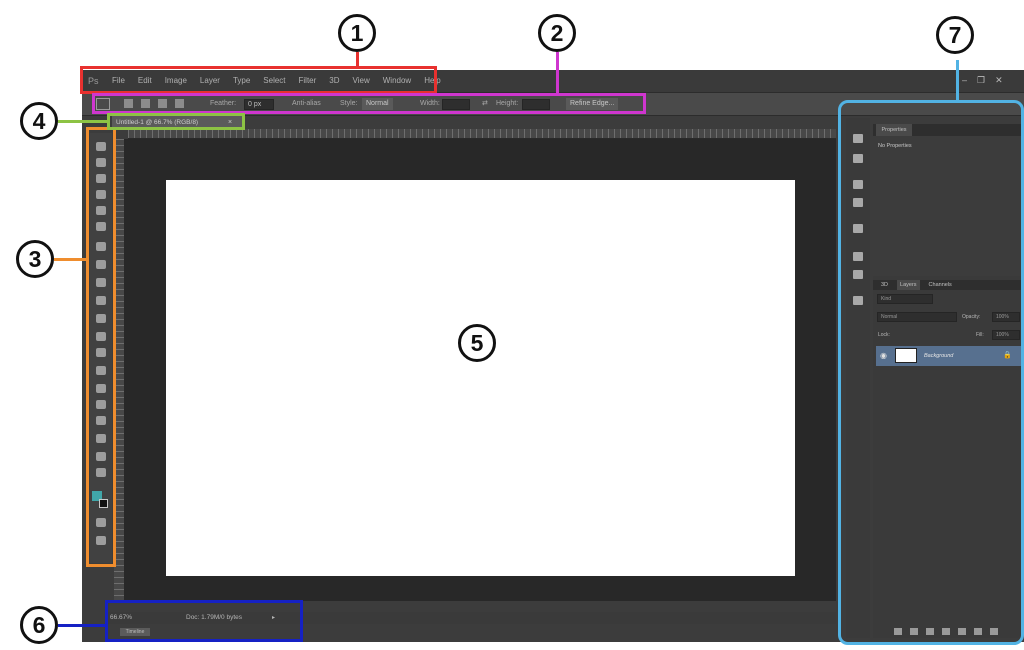  What do you see at coordinates (477, 343) in the screenshot?
I see `callout-5: 5` at bounding box center [477, 343].